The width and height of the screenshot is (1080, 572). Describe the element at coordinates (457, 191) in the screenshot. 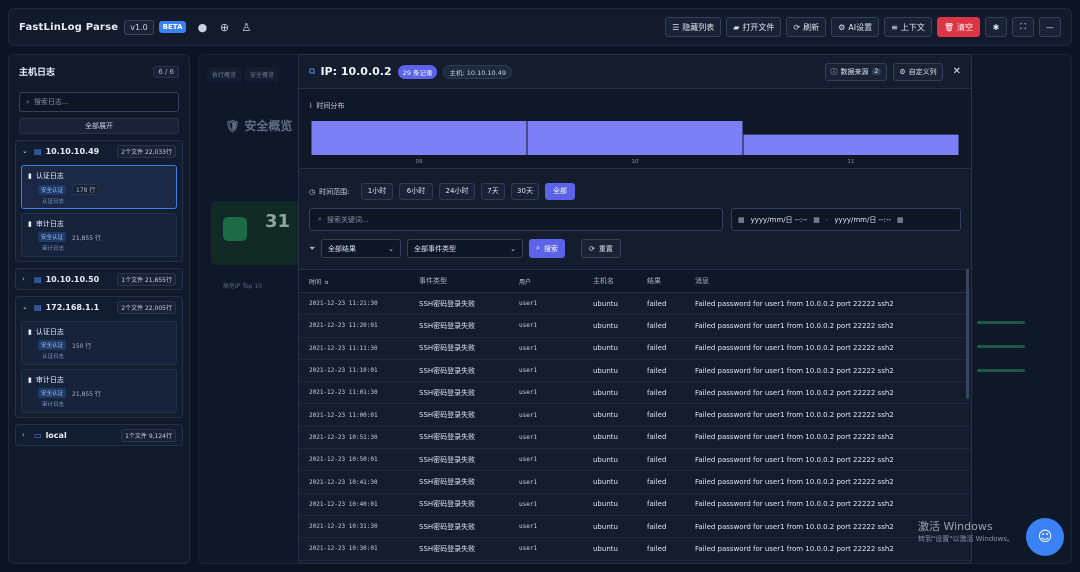

I see `time-range-option: 24小时` at that location.